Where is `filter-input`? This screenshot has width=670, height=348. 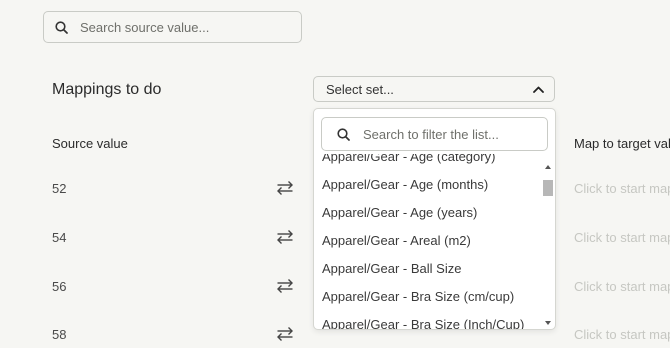 filter-input is located at coordinates (448, 134).